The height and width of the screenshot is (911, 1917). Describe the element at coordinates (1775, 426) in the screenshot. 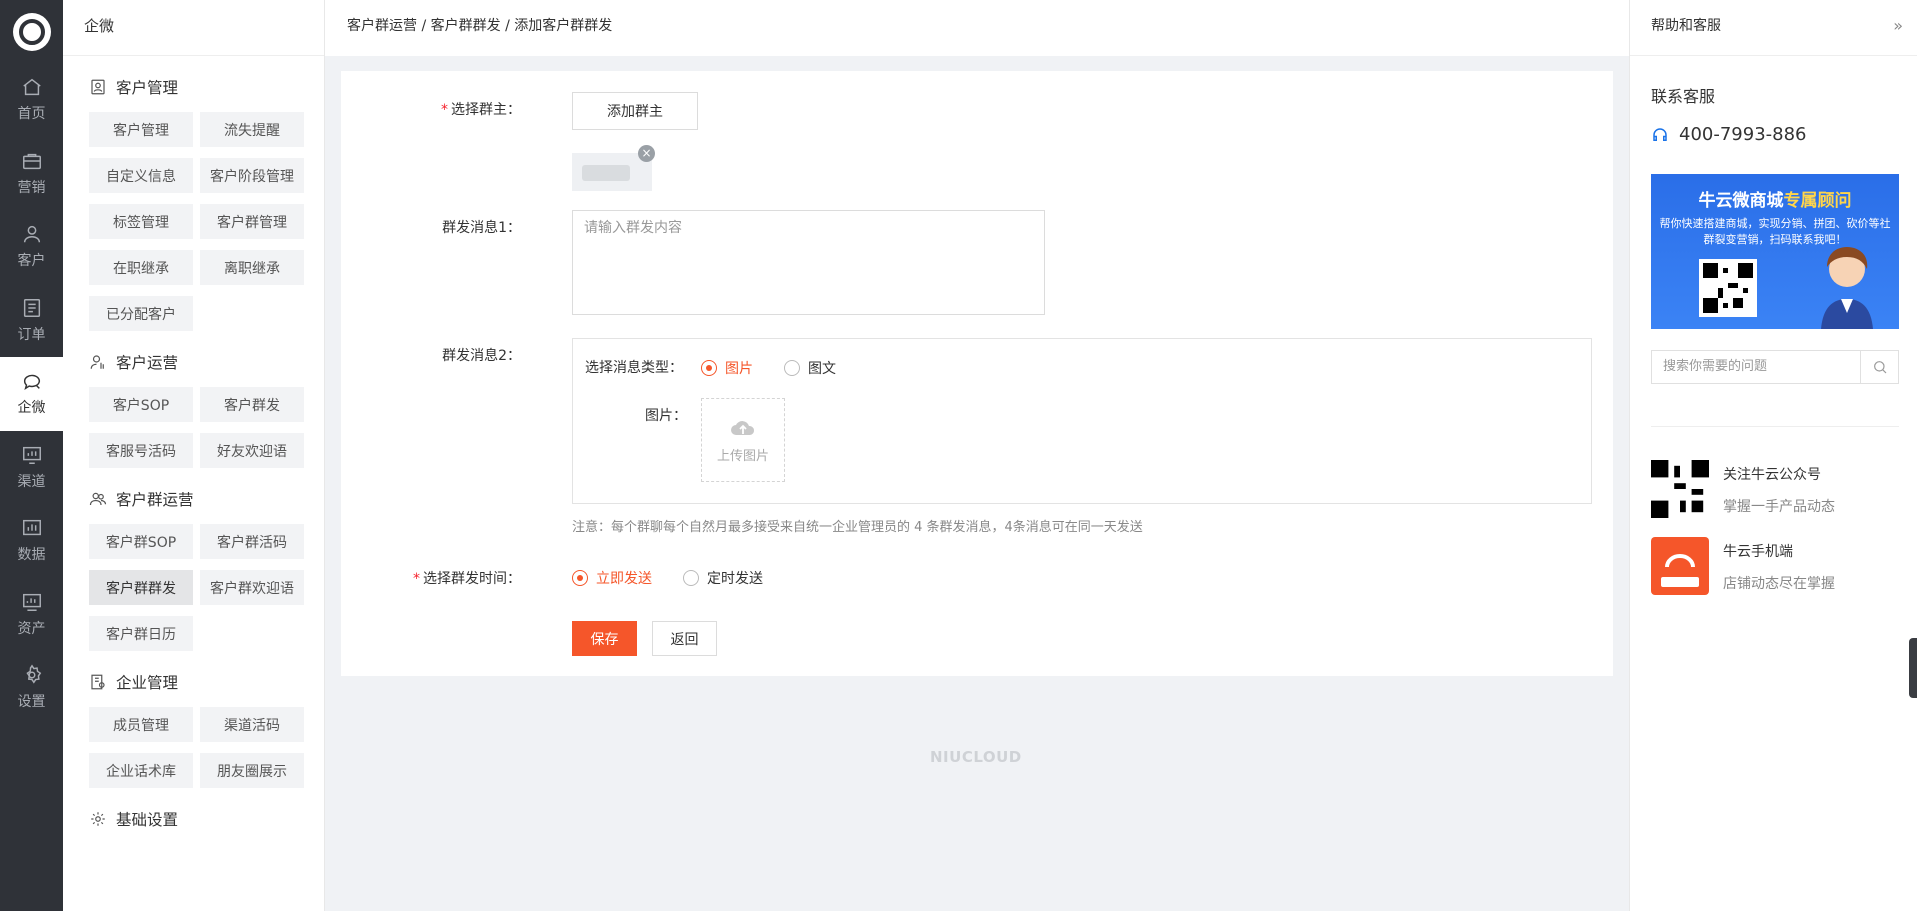

I see `divider` at that location.